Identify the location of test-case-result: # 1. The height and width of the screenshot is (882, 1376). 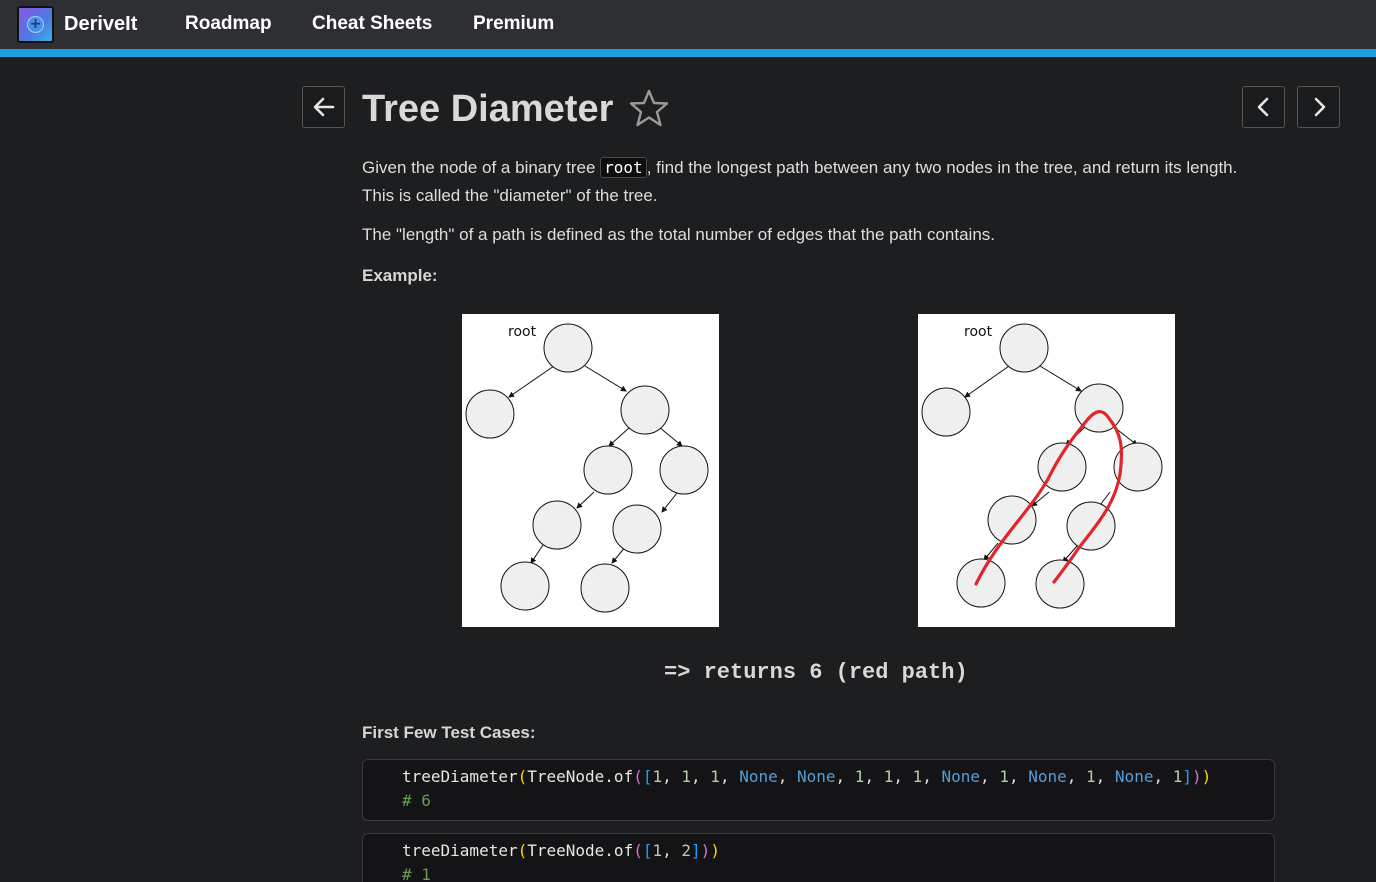
(416, 873).